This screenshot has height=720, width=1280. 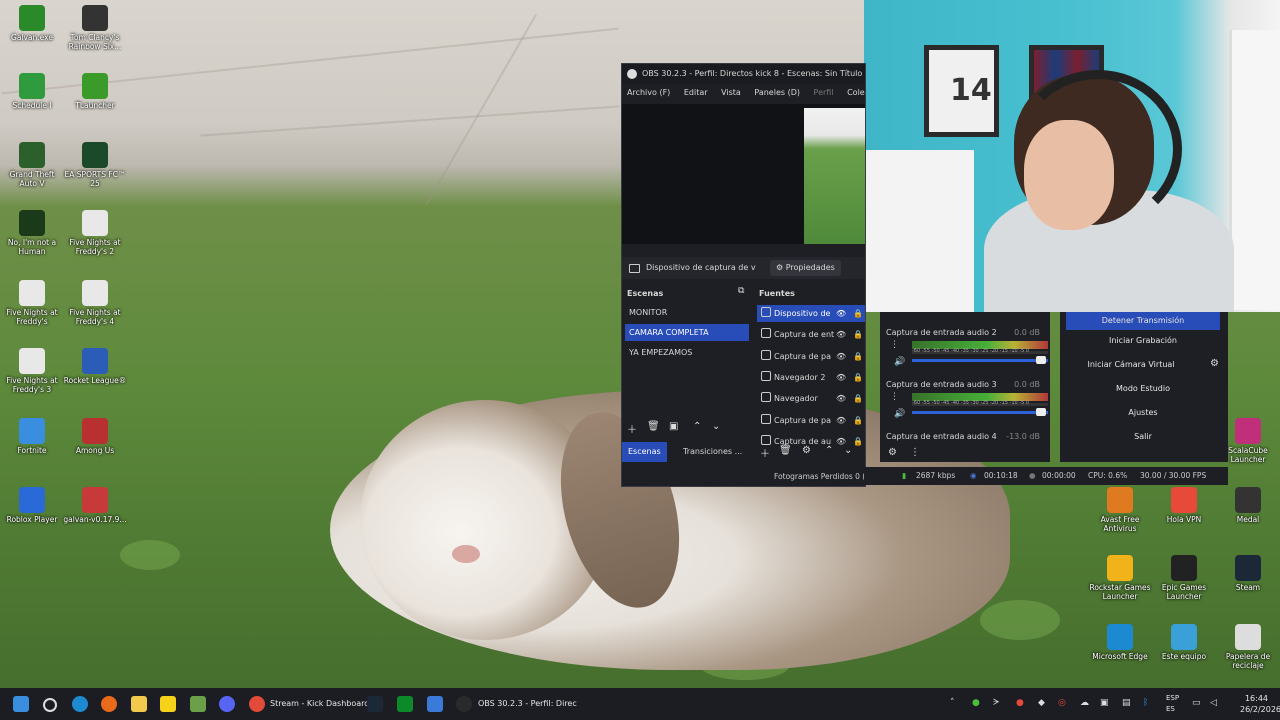 I want to click on tray-cloud-icon: ☁, so click(x=1084, y=703).